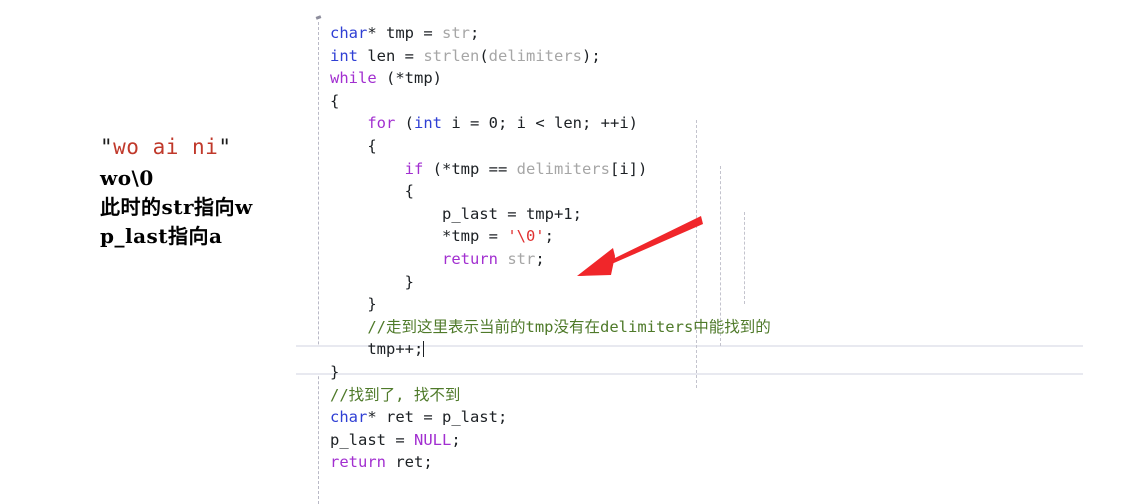 Image resolution: width=1123 pixels, height=504 pixels. What do you see at coordinates (400, 33) in the screenshot?
I see `code-token: tmp` at bounding box center [400, 33].